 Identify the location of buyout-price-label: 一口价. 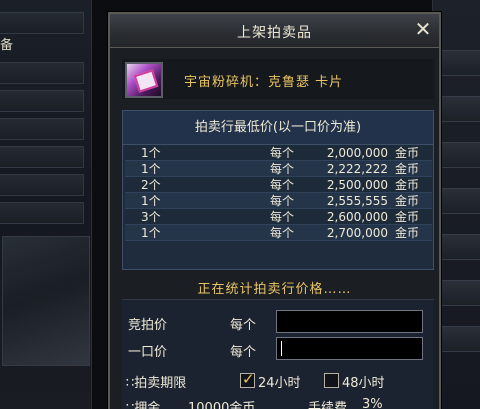
(148, 352).